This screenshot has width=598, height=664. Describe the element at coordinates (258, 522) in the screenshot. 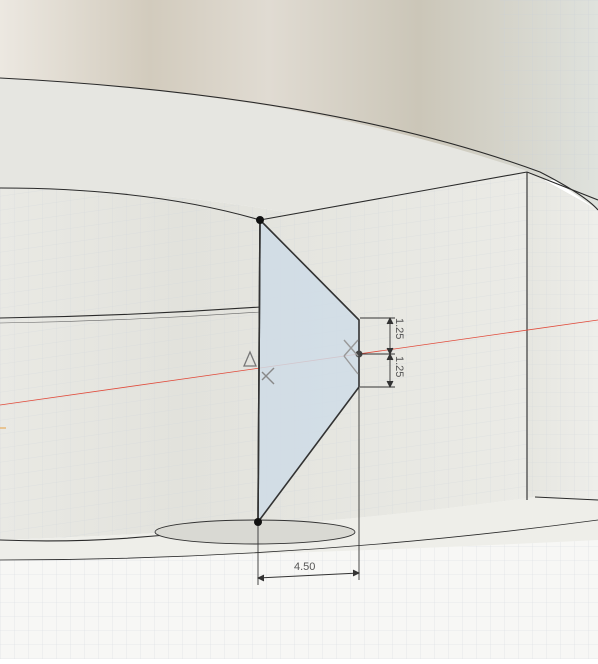

I see `sketch-point-bottom` at that location.